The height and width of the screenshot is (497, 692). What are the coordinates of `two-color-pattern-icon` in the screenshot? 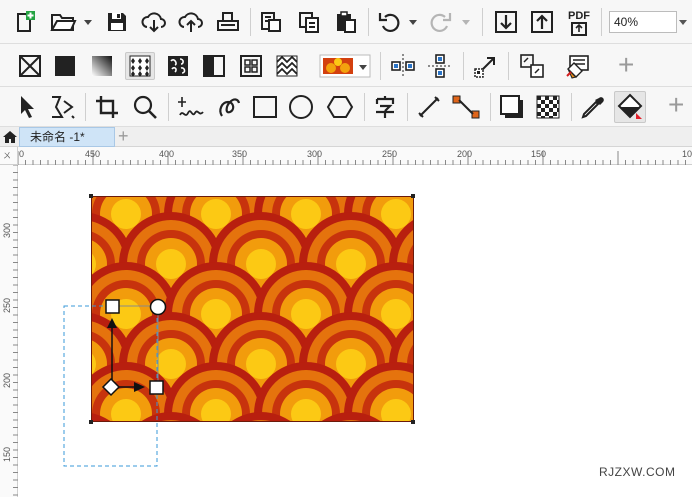 It's located at (251, 66).